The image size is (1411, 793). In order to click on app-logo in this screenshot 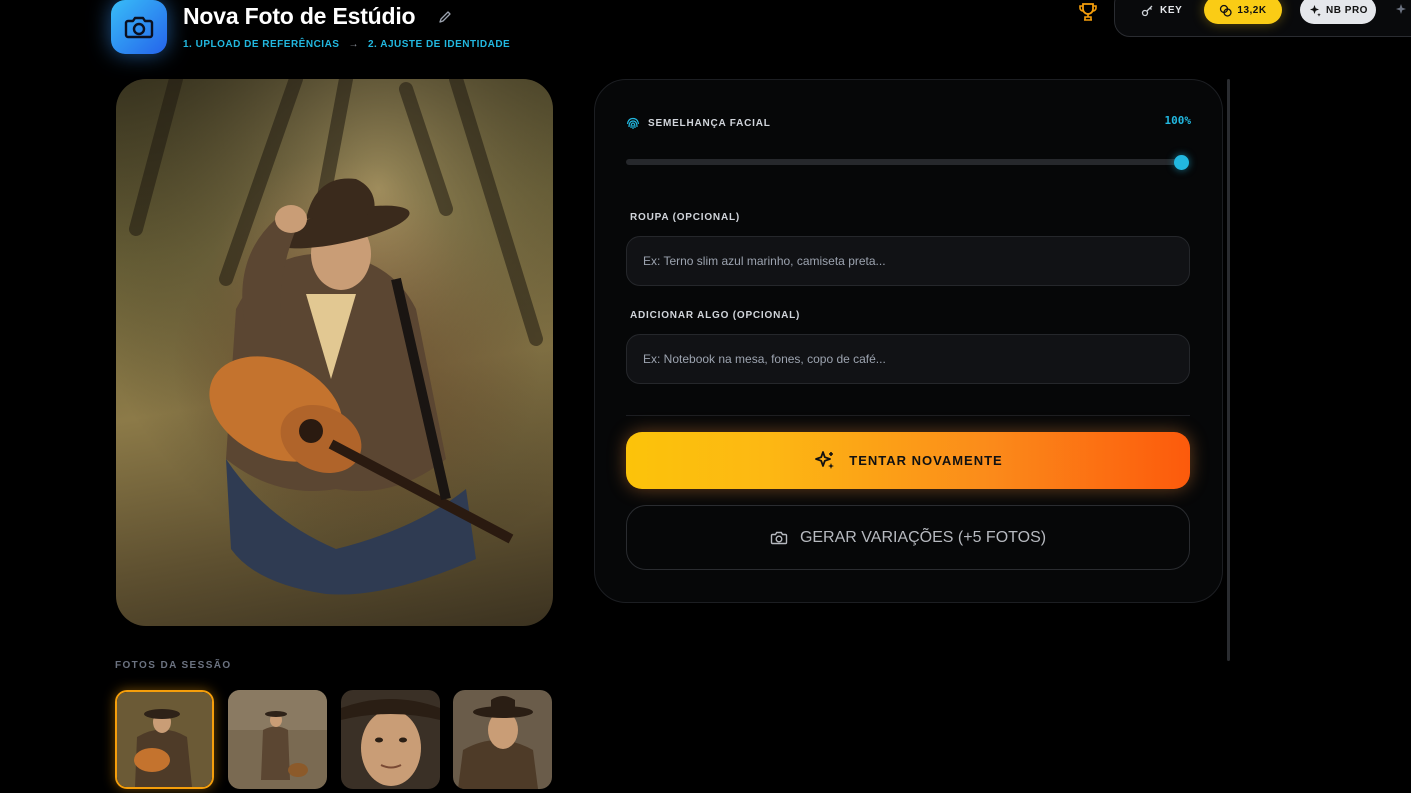, I will do `click(139, 27)`.